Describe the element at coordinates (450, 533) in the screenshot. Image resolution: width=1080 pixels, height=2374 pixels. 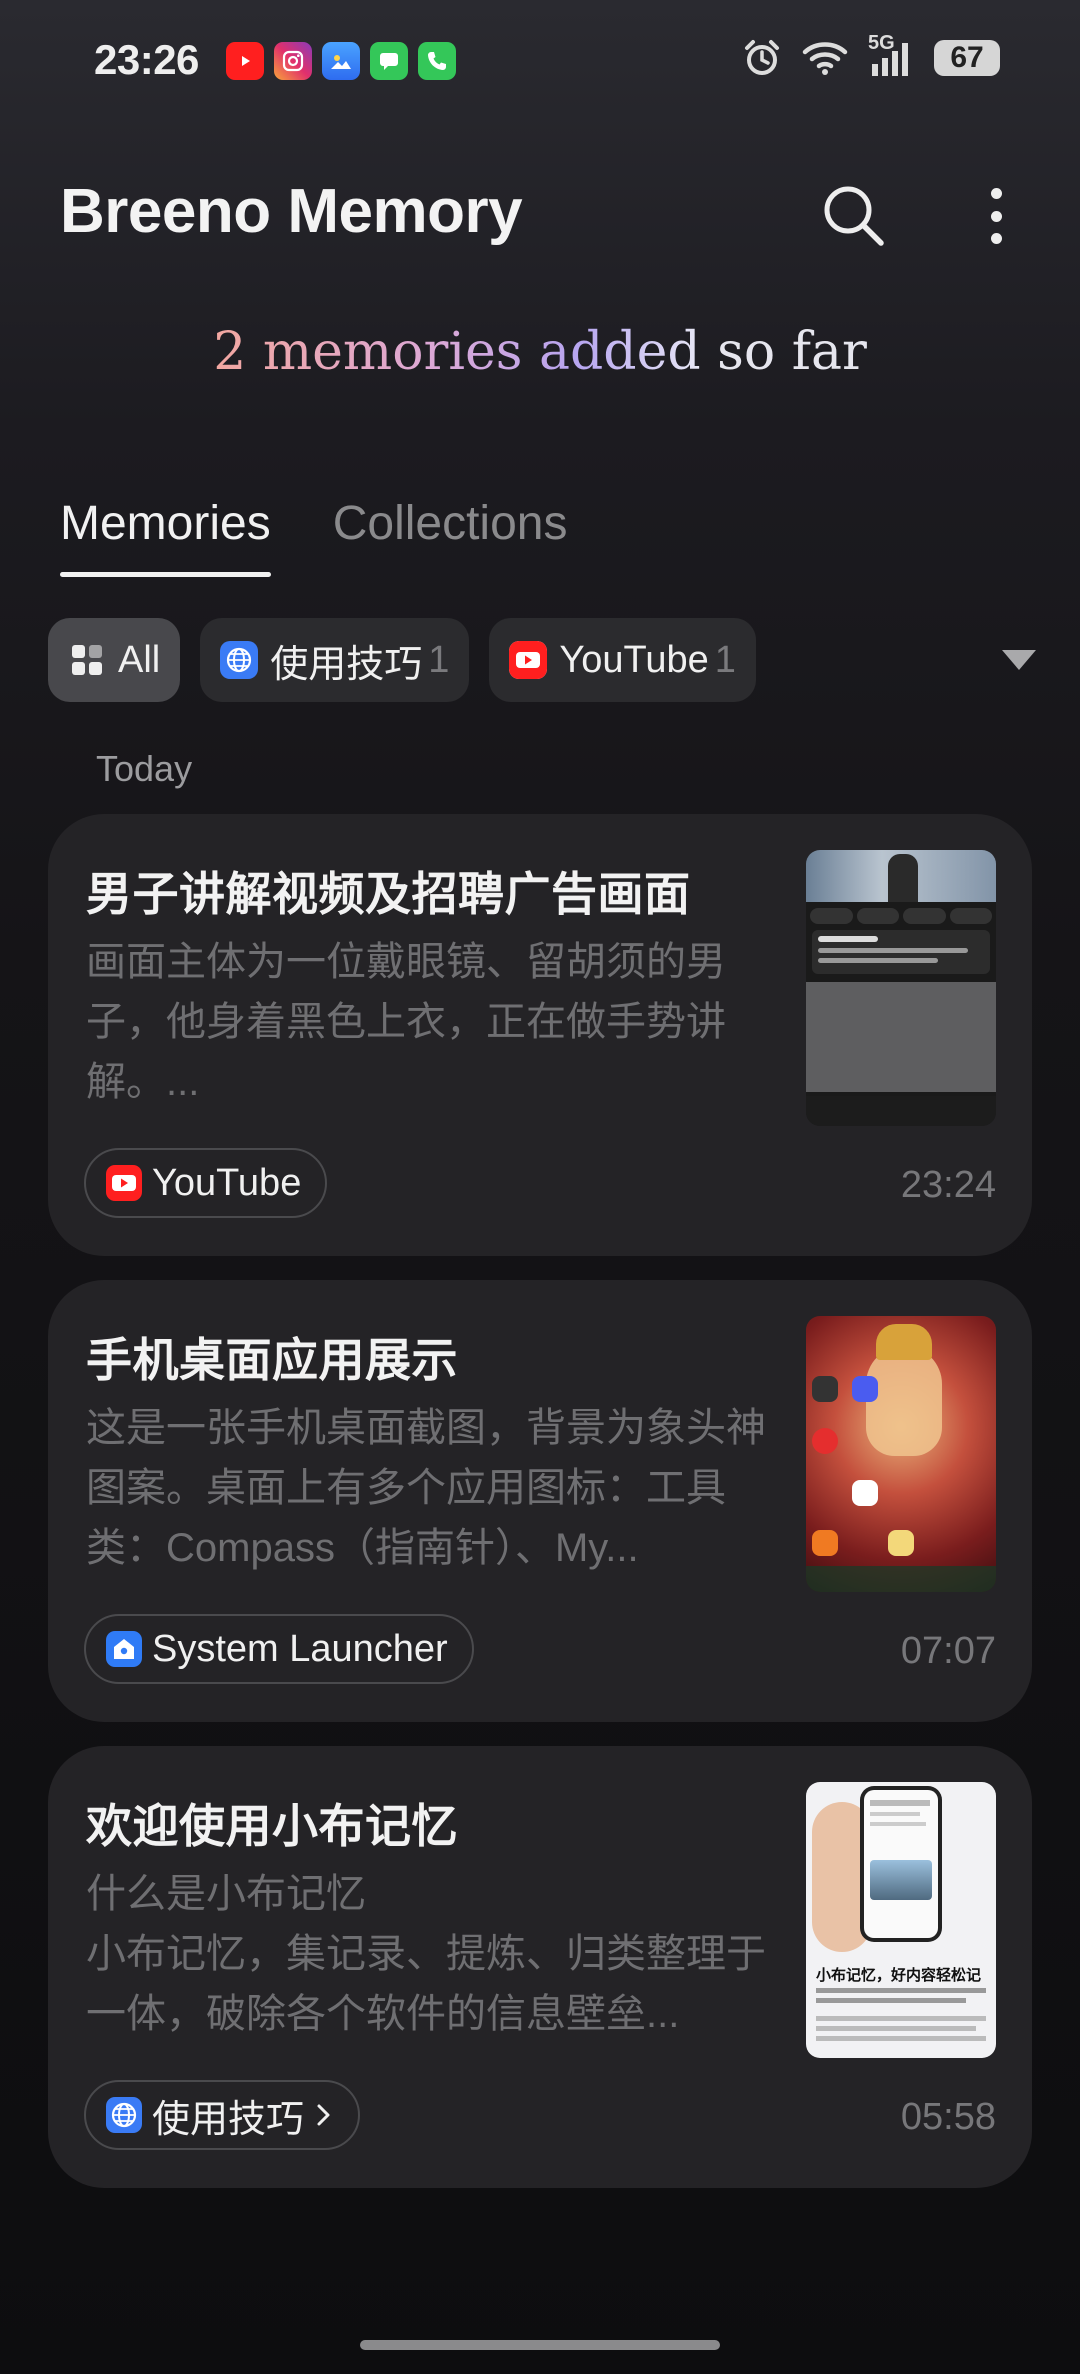
I see `tab-collections: Collections` at that location.